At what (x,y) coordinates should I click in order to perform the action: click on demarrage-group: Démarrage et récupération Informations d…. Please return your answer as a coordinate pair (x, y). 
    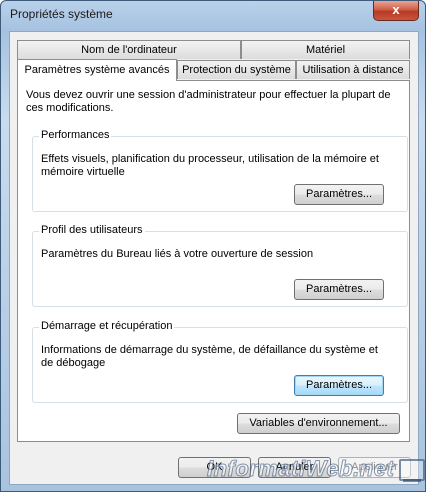
    Looking at the image, I should click on (220, 361).